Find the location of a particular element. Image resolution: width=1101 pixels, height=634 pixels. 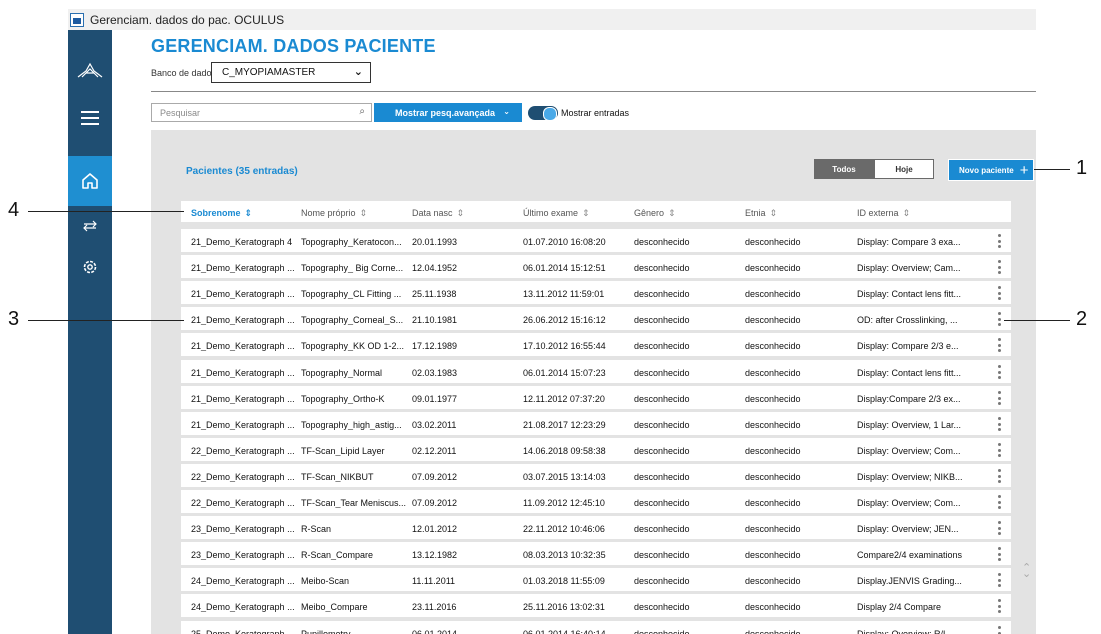

menu-icon is located at coordinates (90, 118).